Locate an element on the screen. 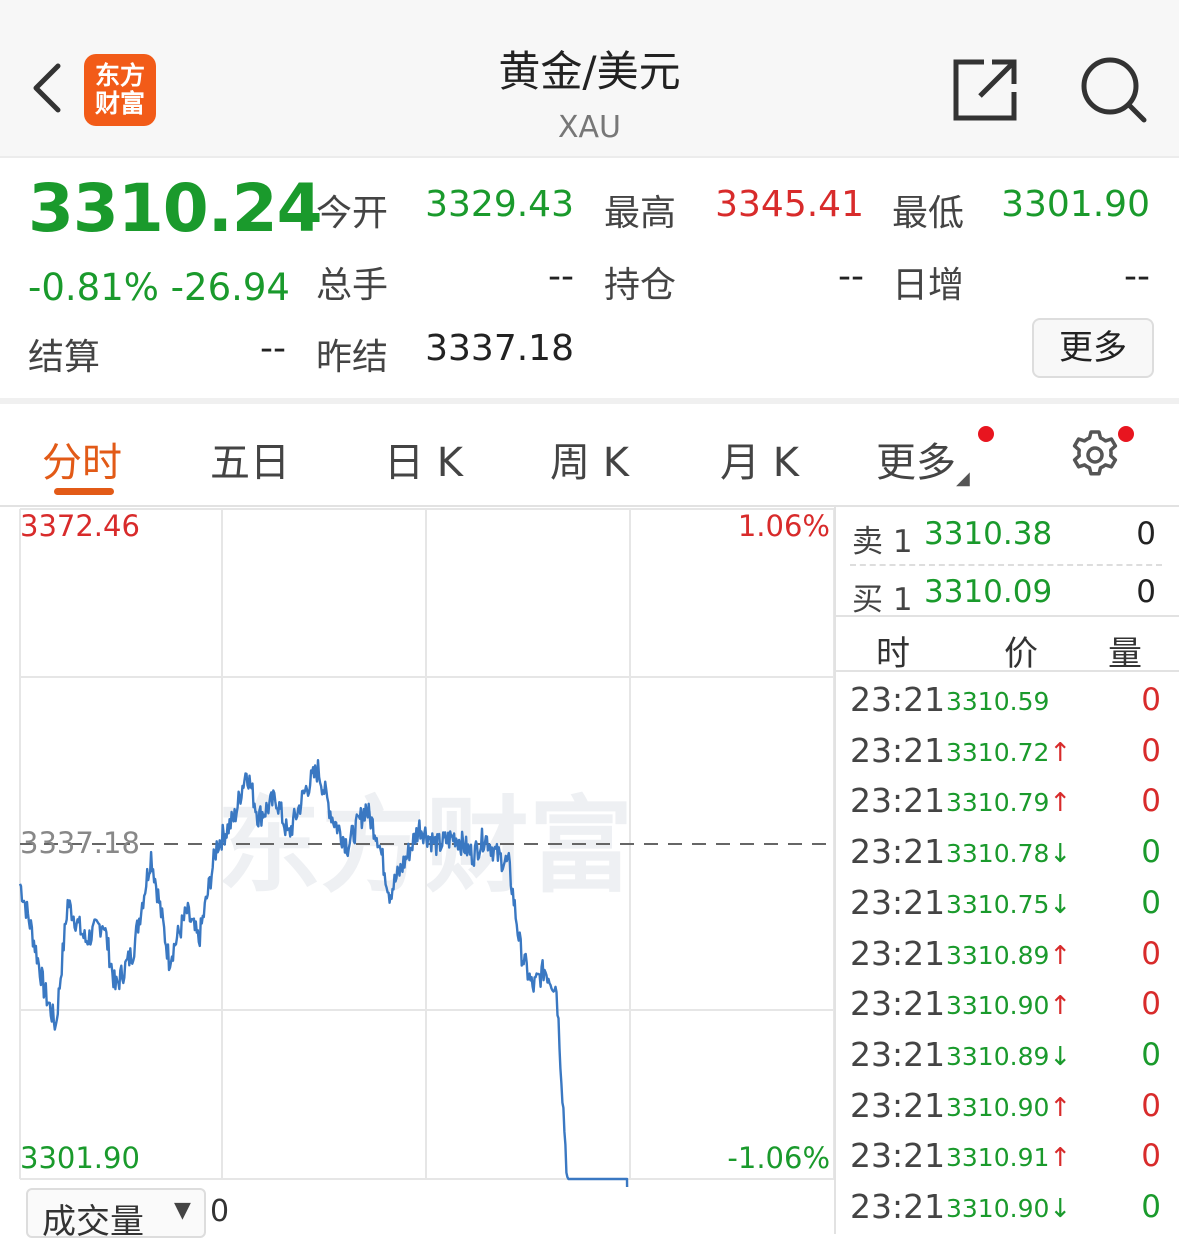 The width and height of the screenshot is (1179, 1243). indicator-select: 成交量 ▼ is located at coordinates (116, 1215).